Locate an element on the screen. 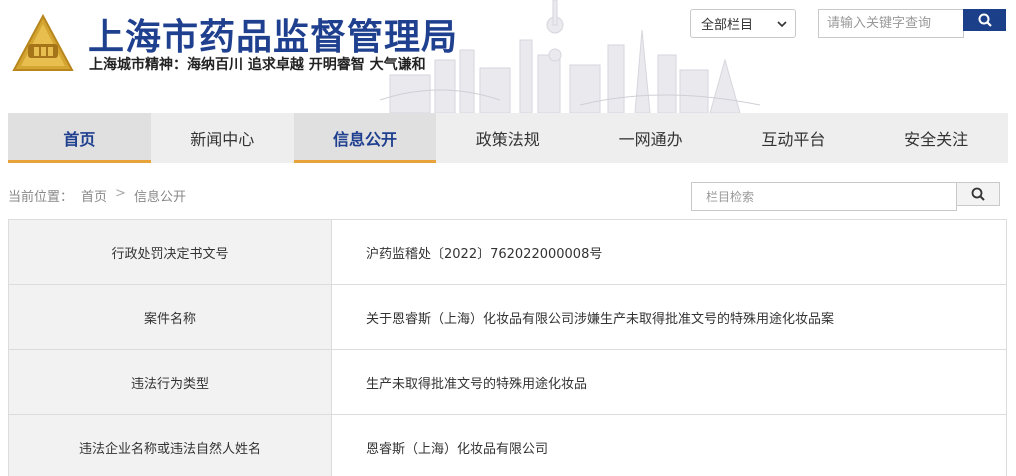 Image resolution: width=1016 pixels, height=476 pixels. row-label: 违法企业名称或违法自然人姓名 is located at coordinates (170, 445).